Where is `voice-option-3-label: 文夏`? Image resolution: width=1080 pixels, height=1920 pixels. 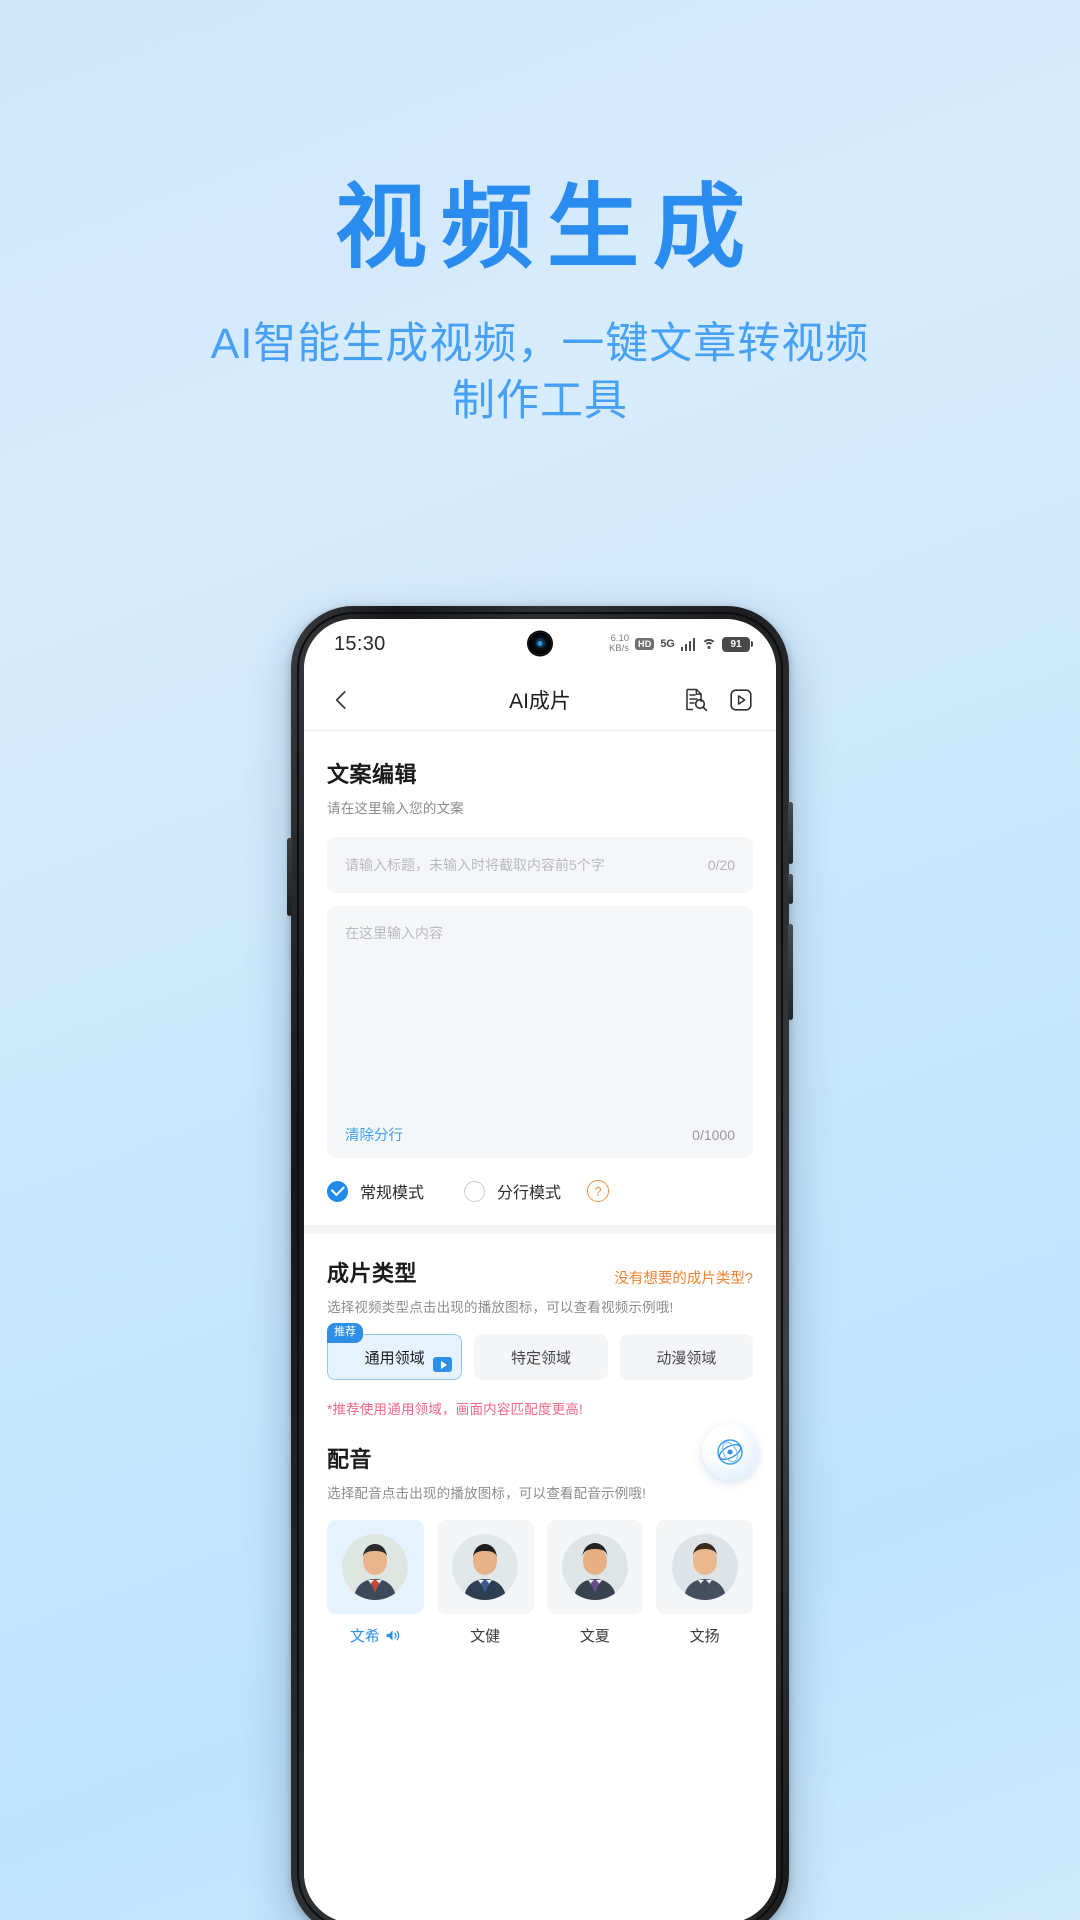
voice-option-3-label: 文夏 is located at coordinates (594, 1636).